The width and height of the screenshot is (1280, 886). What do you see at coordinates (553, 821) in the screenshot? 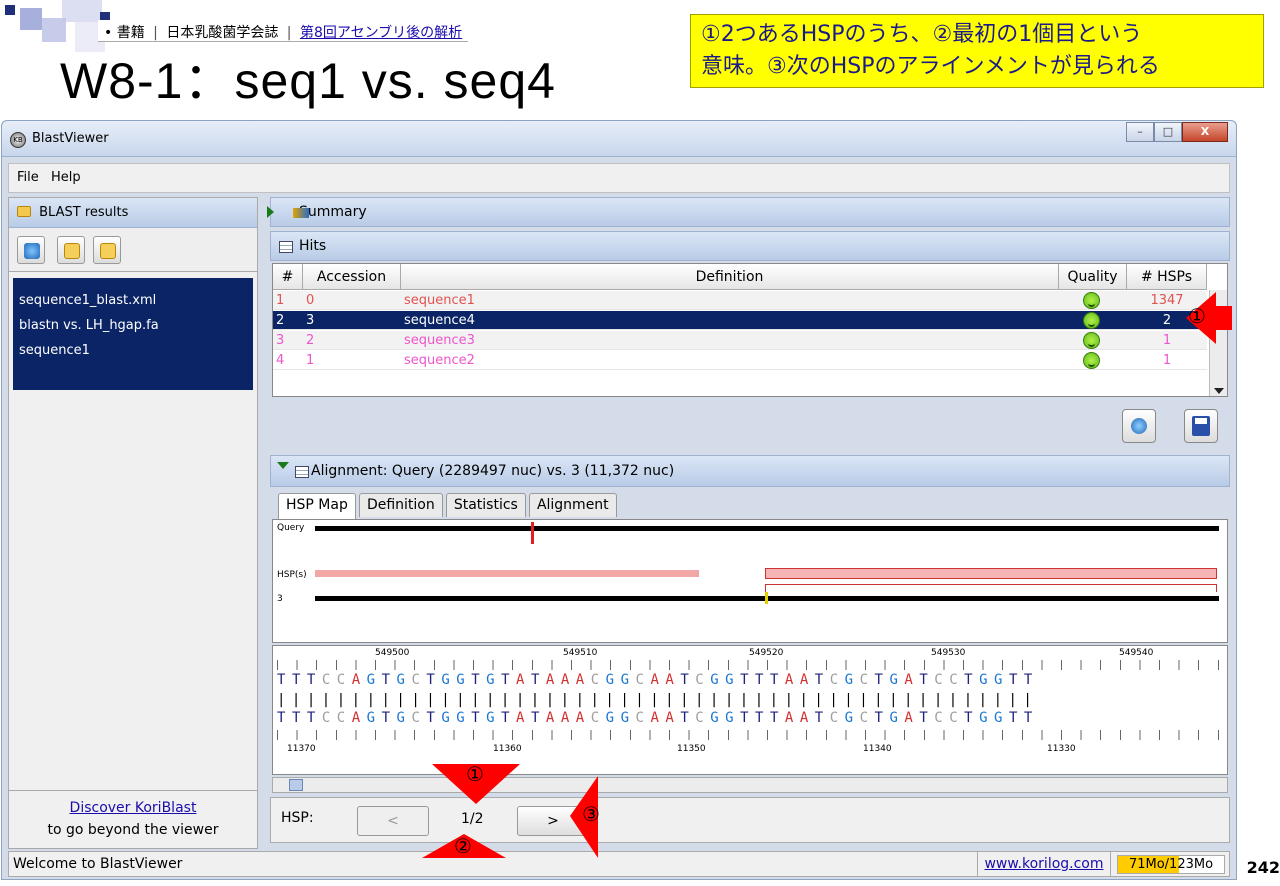
I see `next-hsp-button: >` at bounding box center [553, 821].